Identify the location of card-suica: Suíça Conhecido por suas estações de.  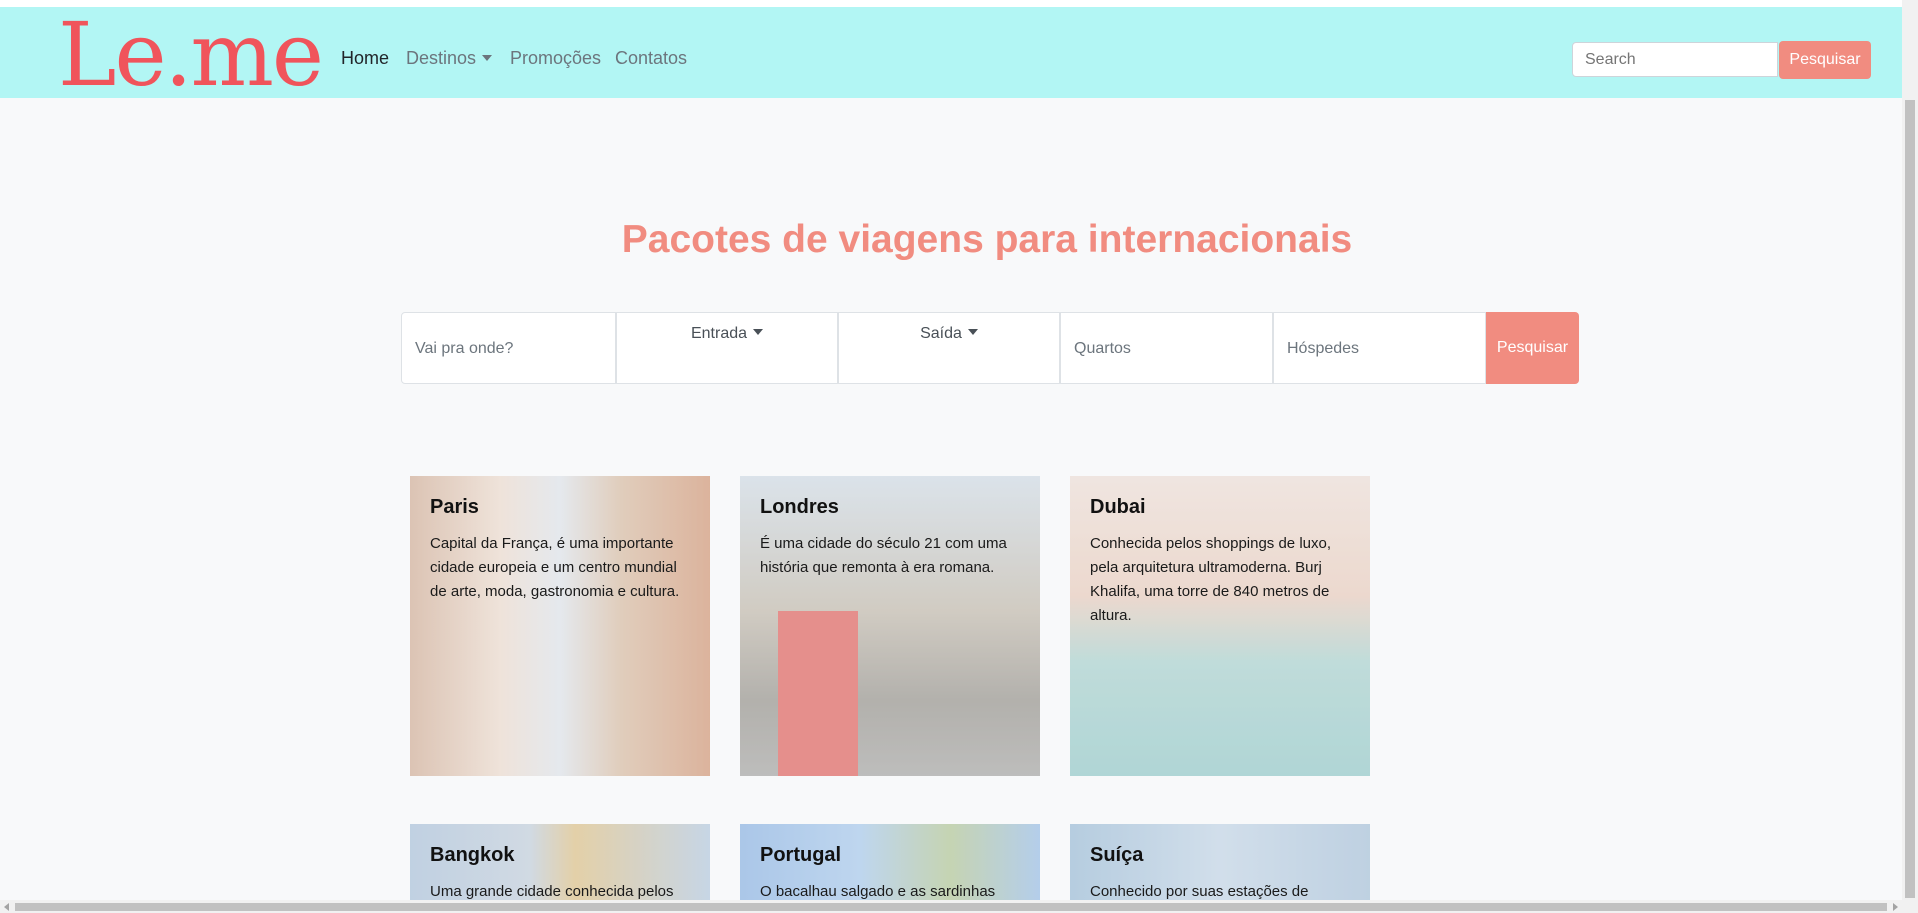
(1220, 862).